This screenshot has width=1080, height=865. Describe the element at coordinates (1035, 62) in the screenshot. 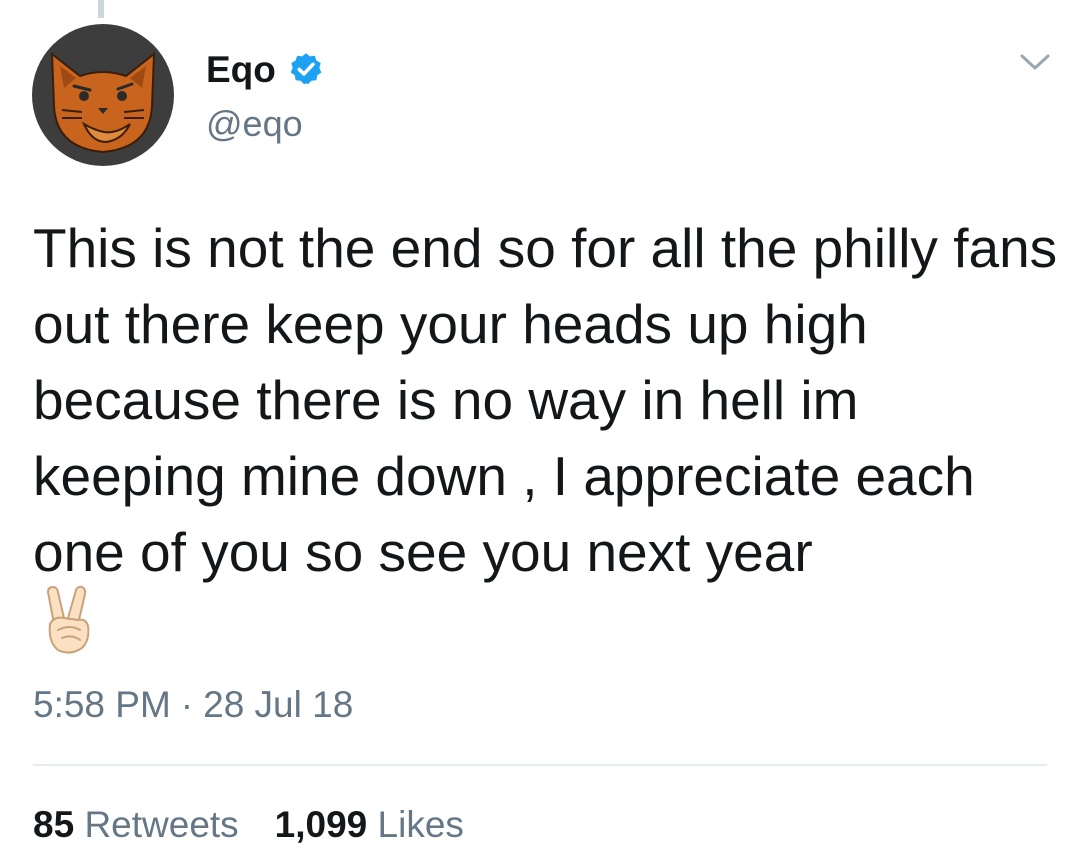

I see `chevron-down-icon` at that location.